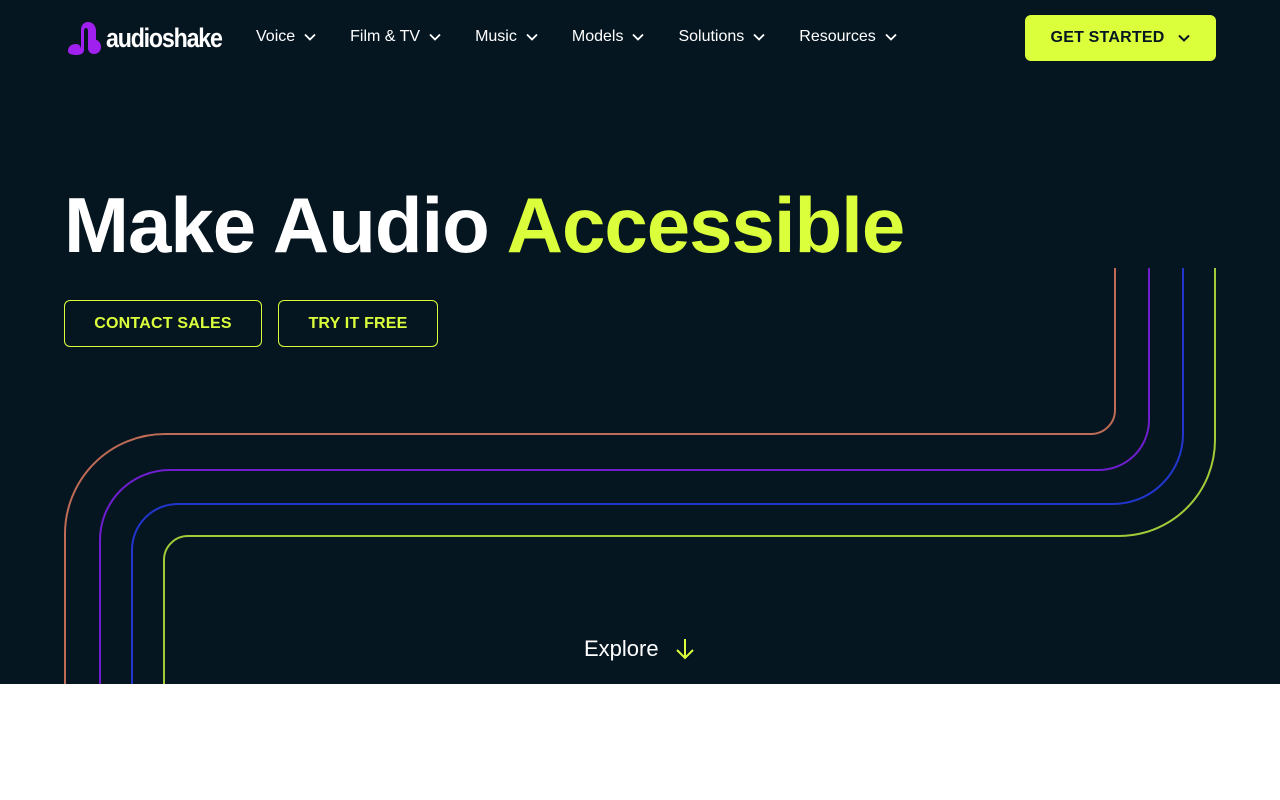 This screenshot has width=1280, height=800. What do you see at coordinates (84, 38) in the screenshot?
I see `logo-mark-icon` at bounding box center [84, 38].